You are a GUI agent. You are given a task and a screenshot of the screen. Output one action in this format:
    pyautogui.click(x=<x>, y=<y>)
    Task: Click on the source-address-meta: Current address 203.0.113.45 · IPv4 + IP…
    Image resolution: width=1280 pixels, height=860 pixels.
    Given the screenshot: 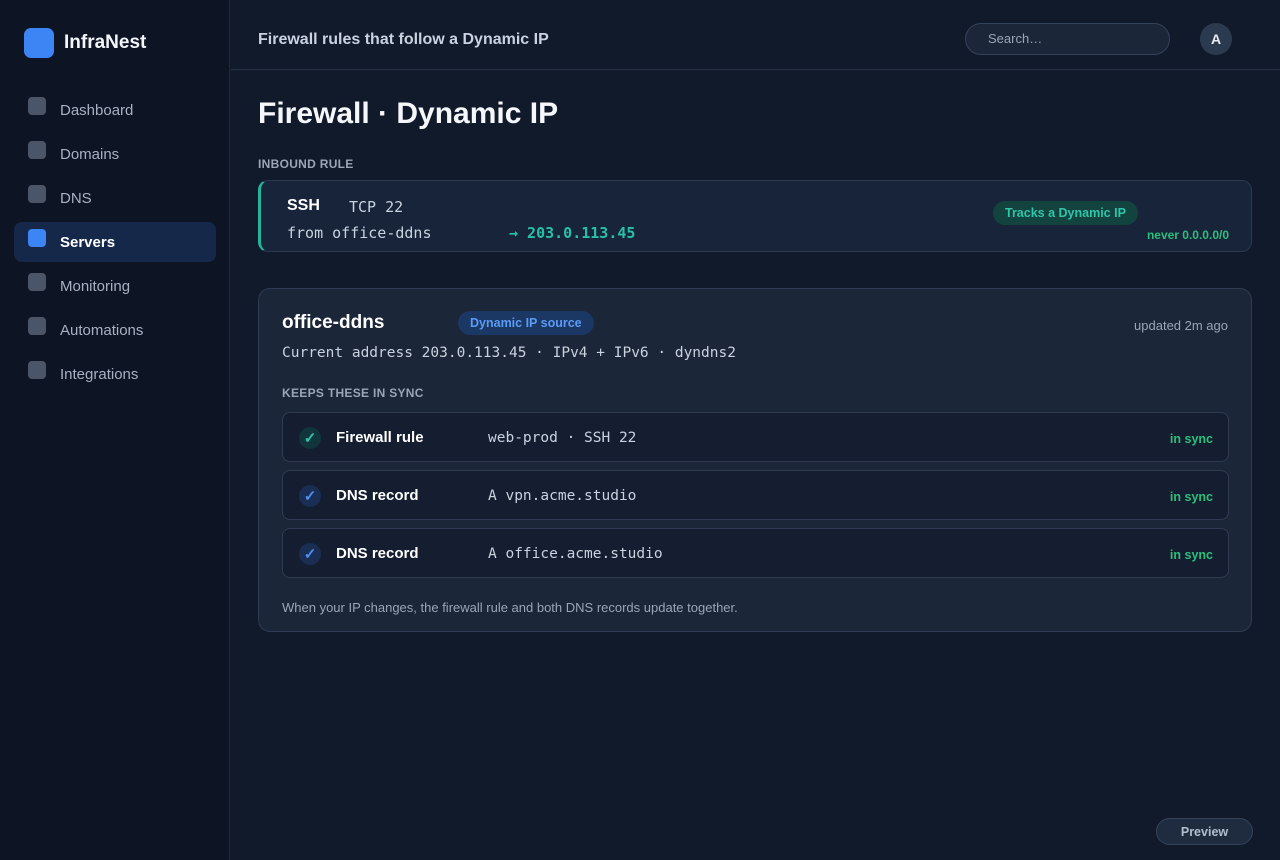 What is the action you would take?
    pyautogui.click(x=509, y=353)
    